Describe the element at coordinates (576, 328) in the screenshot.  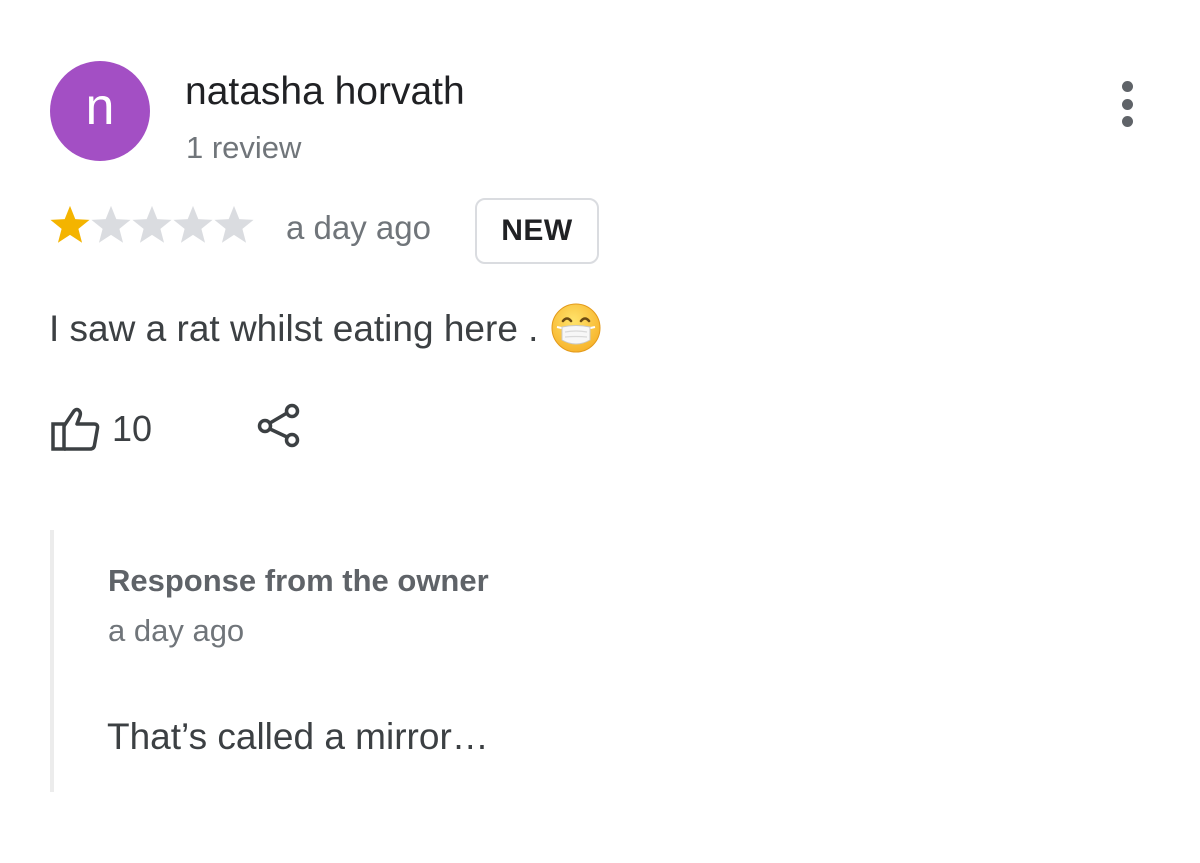
I see `face-with-medical-mask-icon` at that location.